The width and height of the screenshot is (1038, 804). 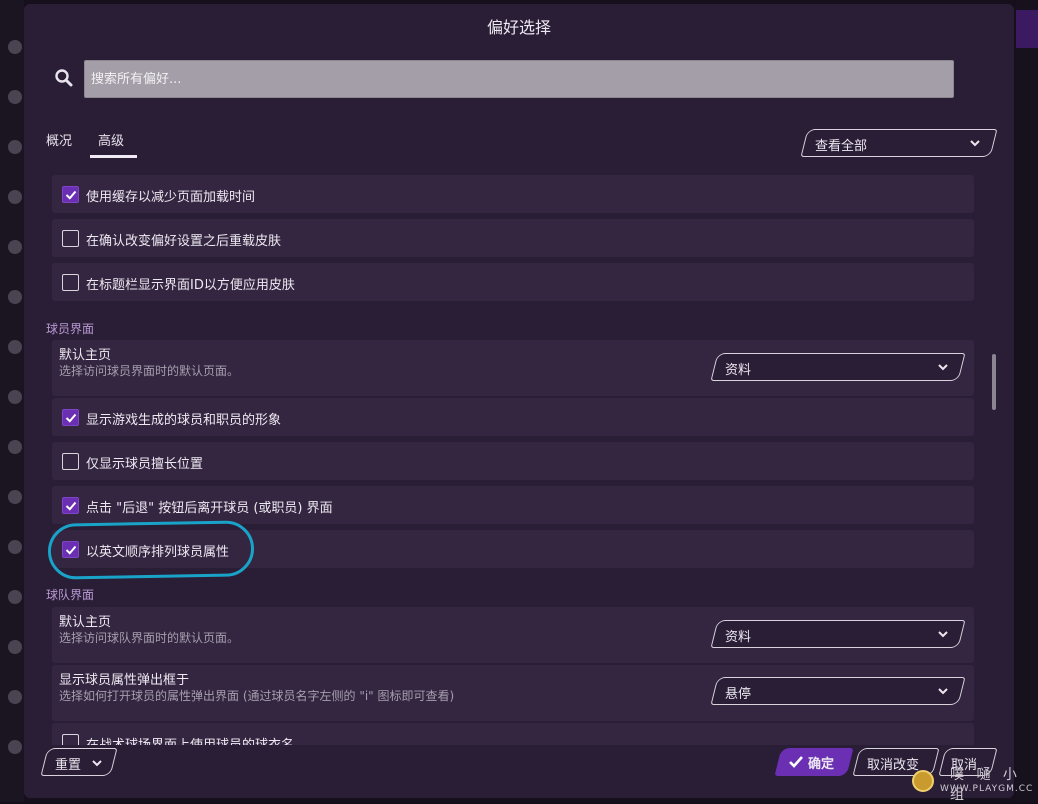 What do you see at coordinates (209, 508) in the screenshot?
I see `pref-label: 点击 "后退" 按钮后离开球员 (或职员) 界面` at bounding box center [209, 508].